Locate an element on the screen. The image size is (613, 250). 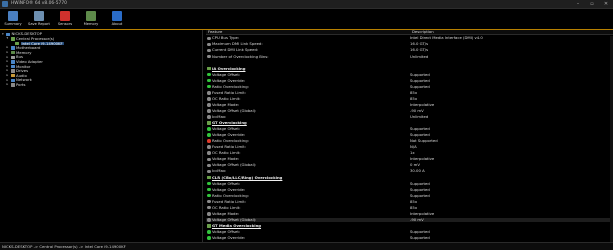
detail-row: IccMax: 30.00 A is located at coordinates (409, 171).